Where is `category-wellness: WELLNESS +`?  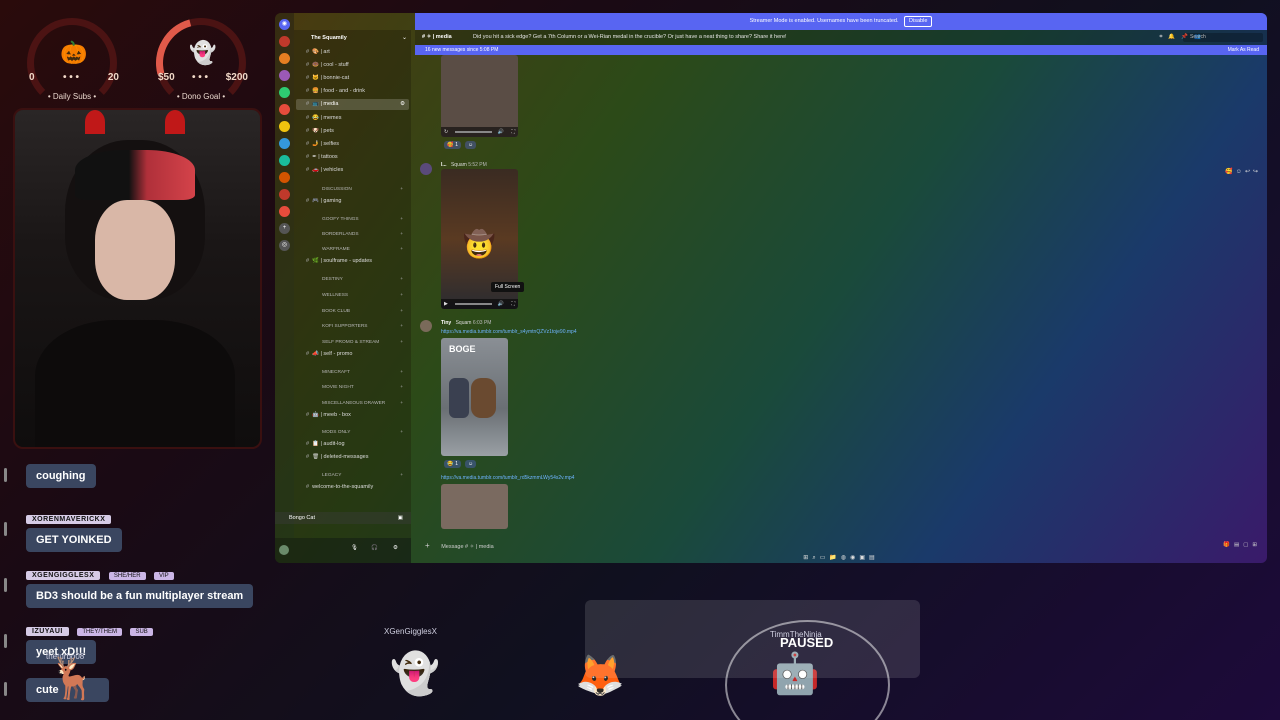
category-wellness: WELLNESS + is located at coordinates (352, 296).